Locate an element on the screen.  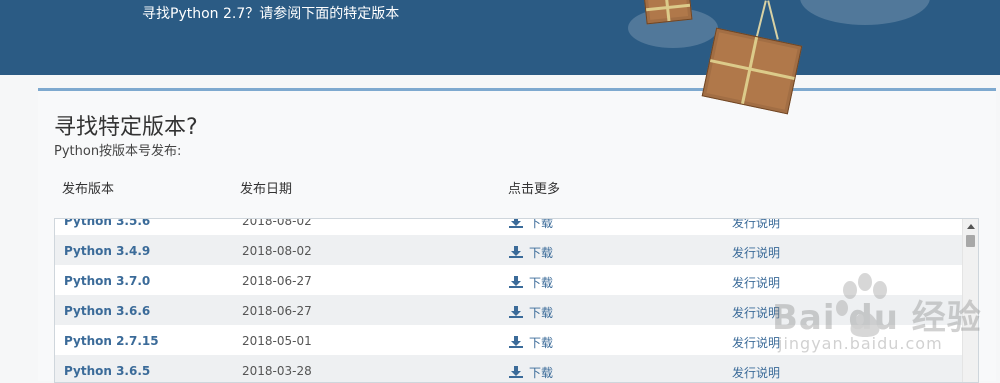
watermark-brand: Bai du 经验 is located at coordinates (877, 318).